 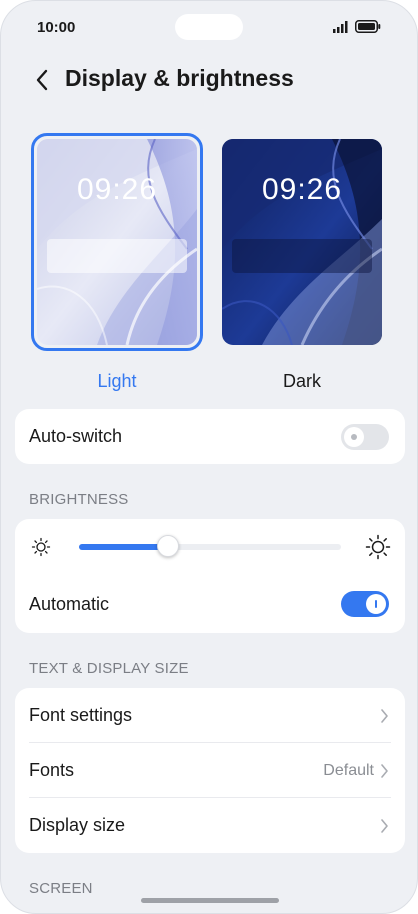 I want to click on light-theme-label: Light, so click(x=117, y=381).